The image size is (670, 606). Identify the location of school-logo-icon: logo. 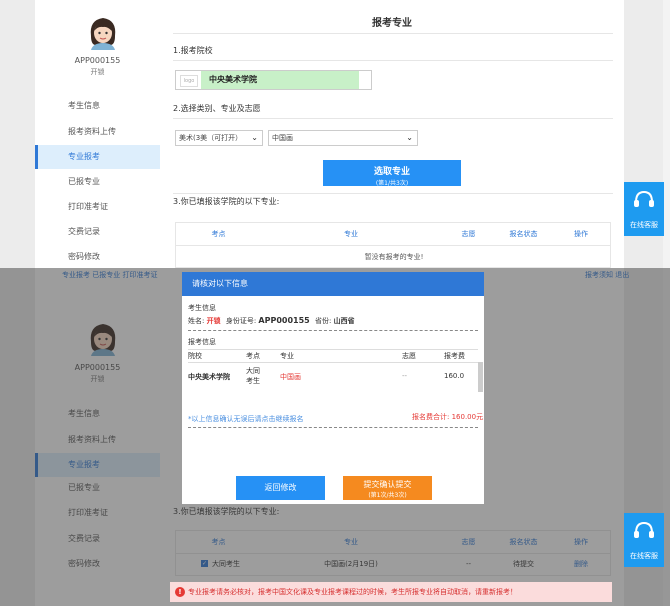
(189, 81).